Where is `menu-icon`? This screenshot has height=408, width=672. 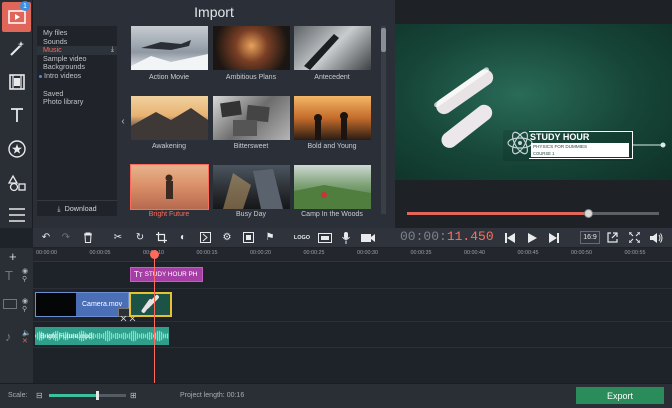 menu-icon is located at coordinates (16, 215).